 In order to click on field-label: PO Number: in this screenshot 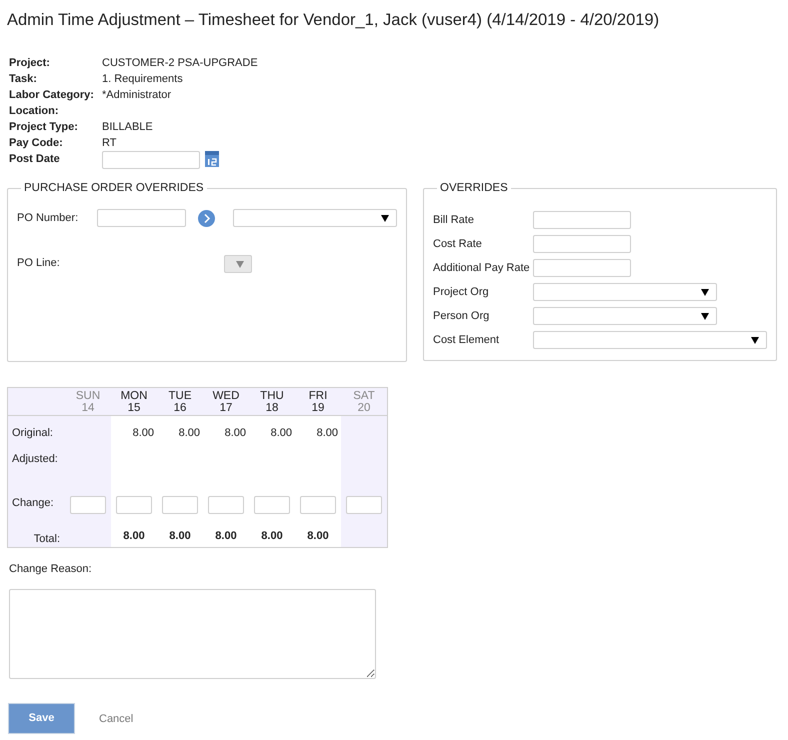, I will do `click(48, 218)`.